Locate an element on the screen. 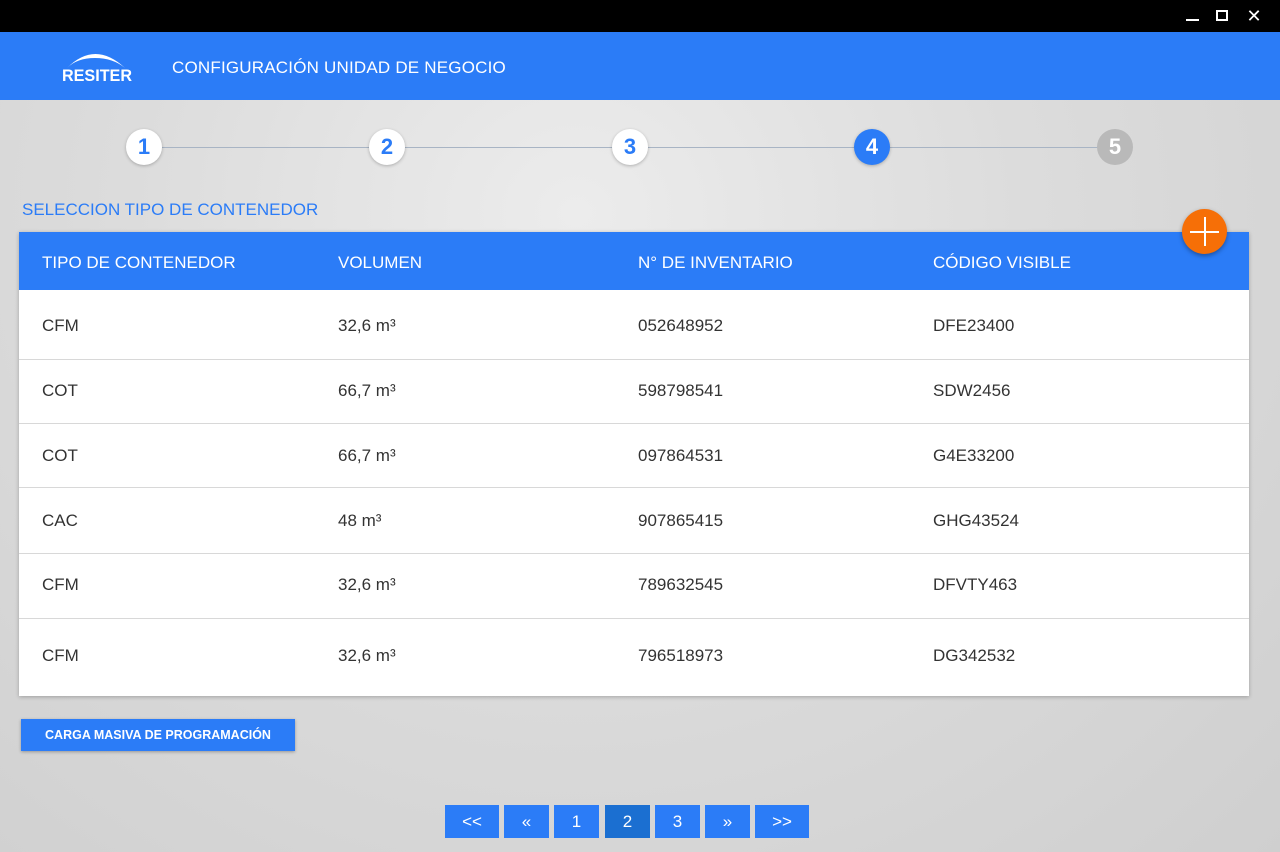 This screenshot has height=852, width=1280. wizard-stepper: 1 2 3 4 5 is located at coordinates (640, 148).